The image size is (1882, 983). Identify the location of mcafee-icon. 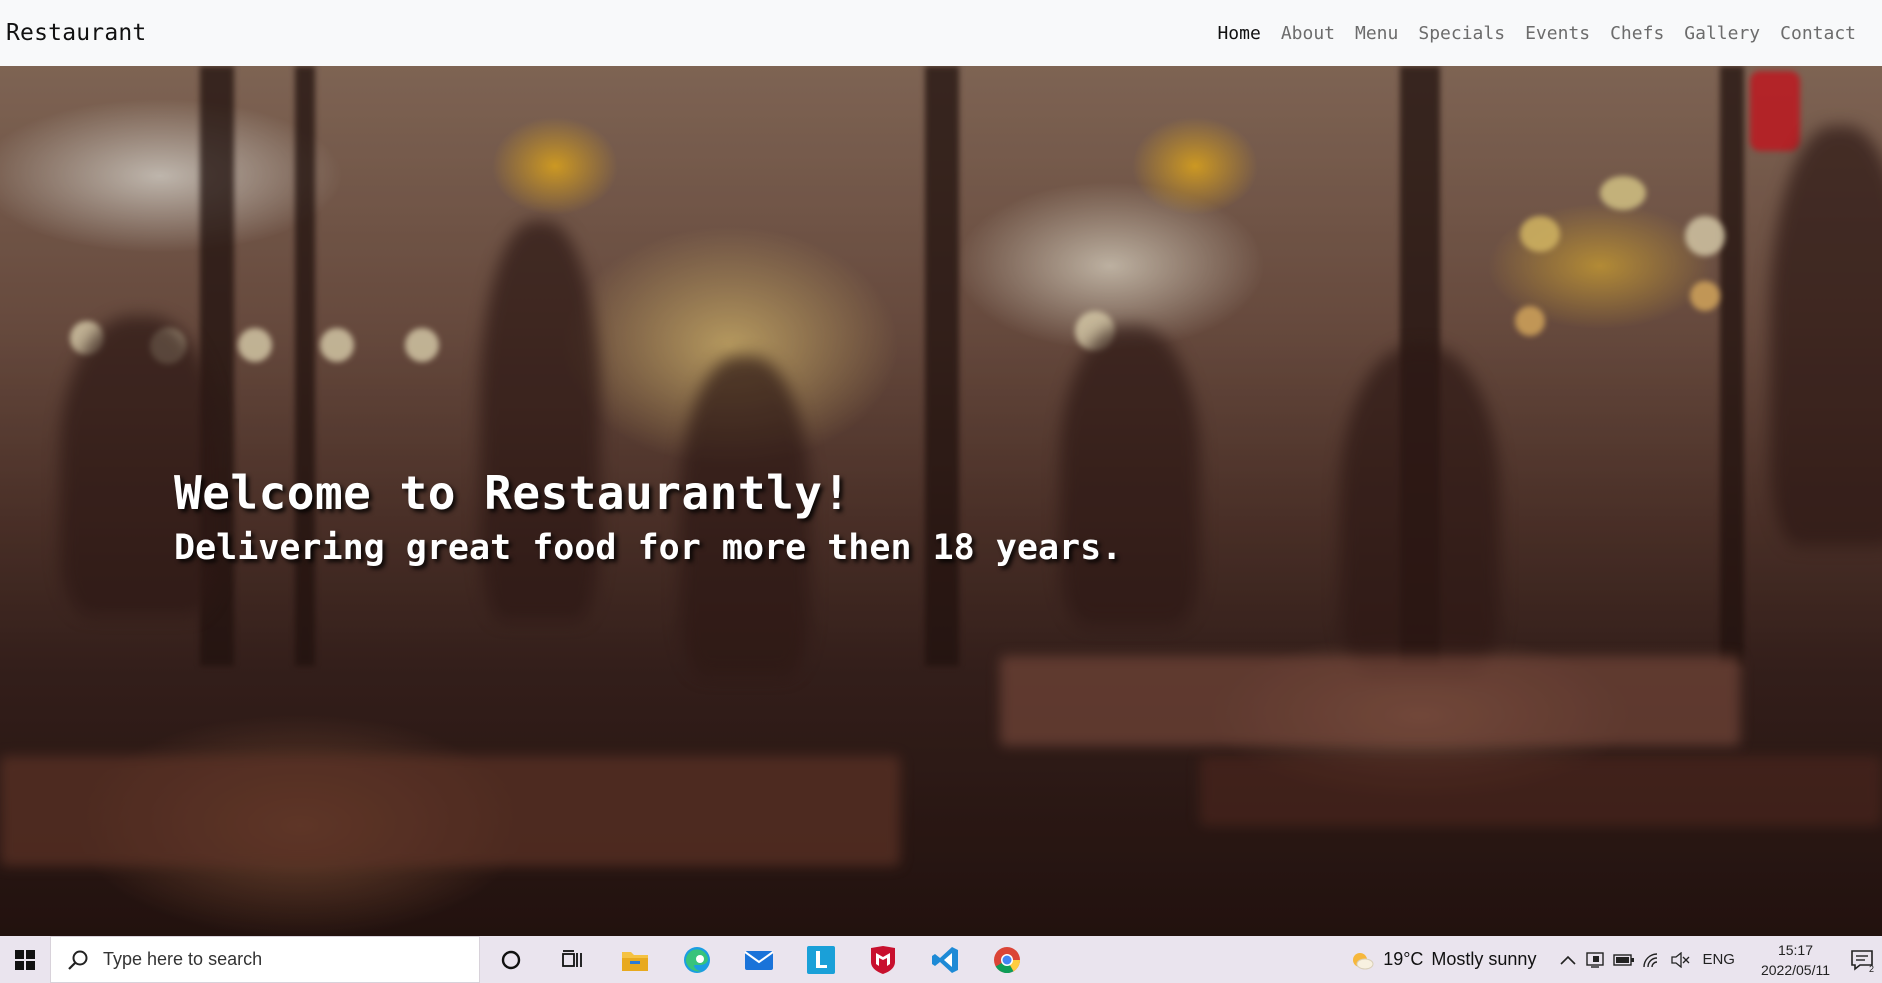
(883, 959).